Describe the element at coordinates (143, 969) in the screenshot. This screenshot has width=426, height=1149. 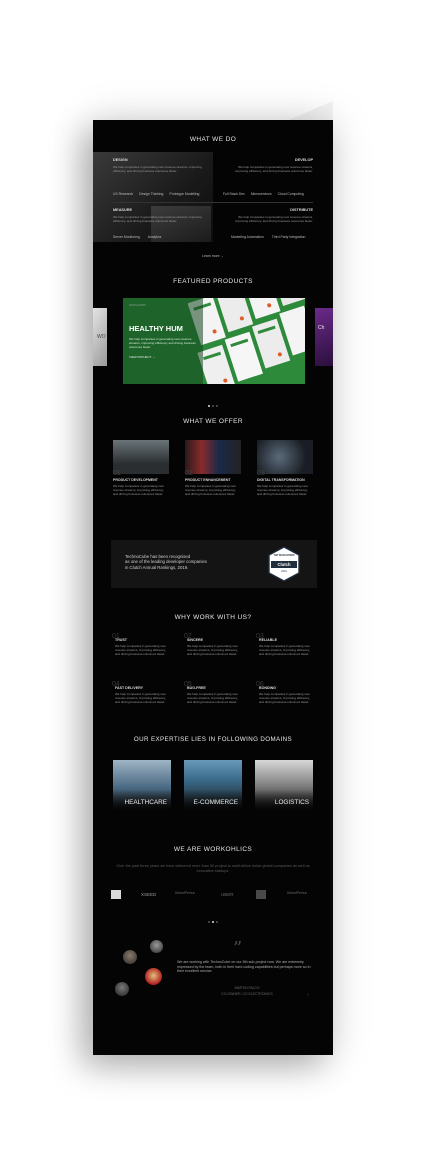
I see `avatar-ring` at that location.